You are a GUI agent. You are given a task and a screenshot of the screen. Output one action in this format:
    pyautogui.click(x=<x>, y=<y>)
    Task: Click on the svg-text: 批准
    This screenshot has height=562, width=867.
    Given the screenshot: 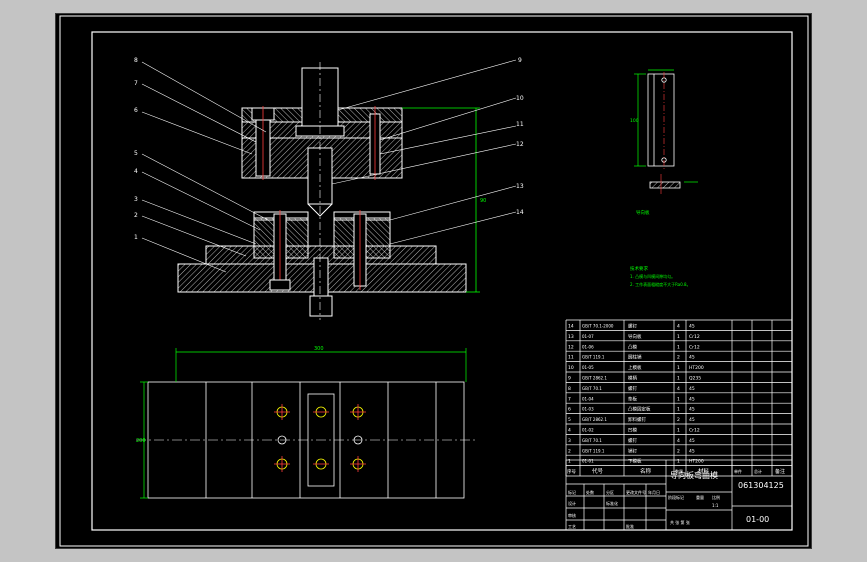 What is the action you would take?
    pyautogui.click(x=630, y=526)
    